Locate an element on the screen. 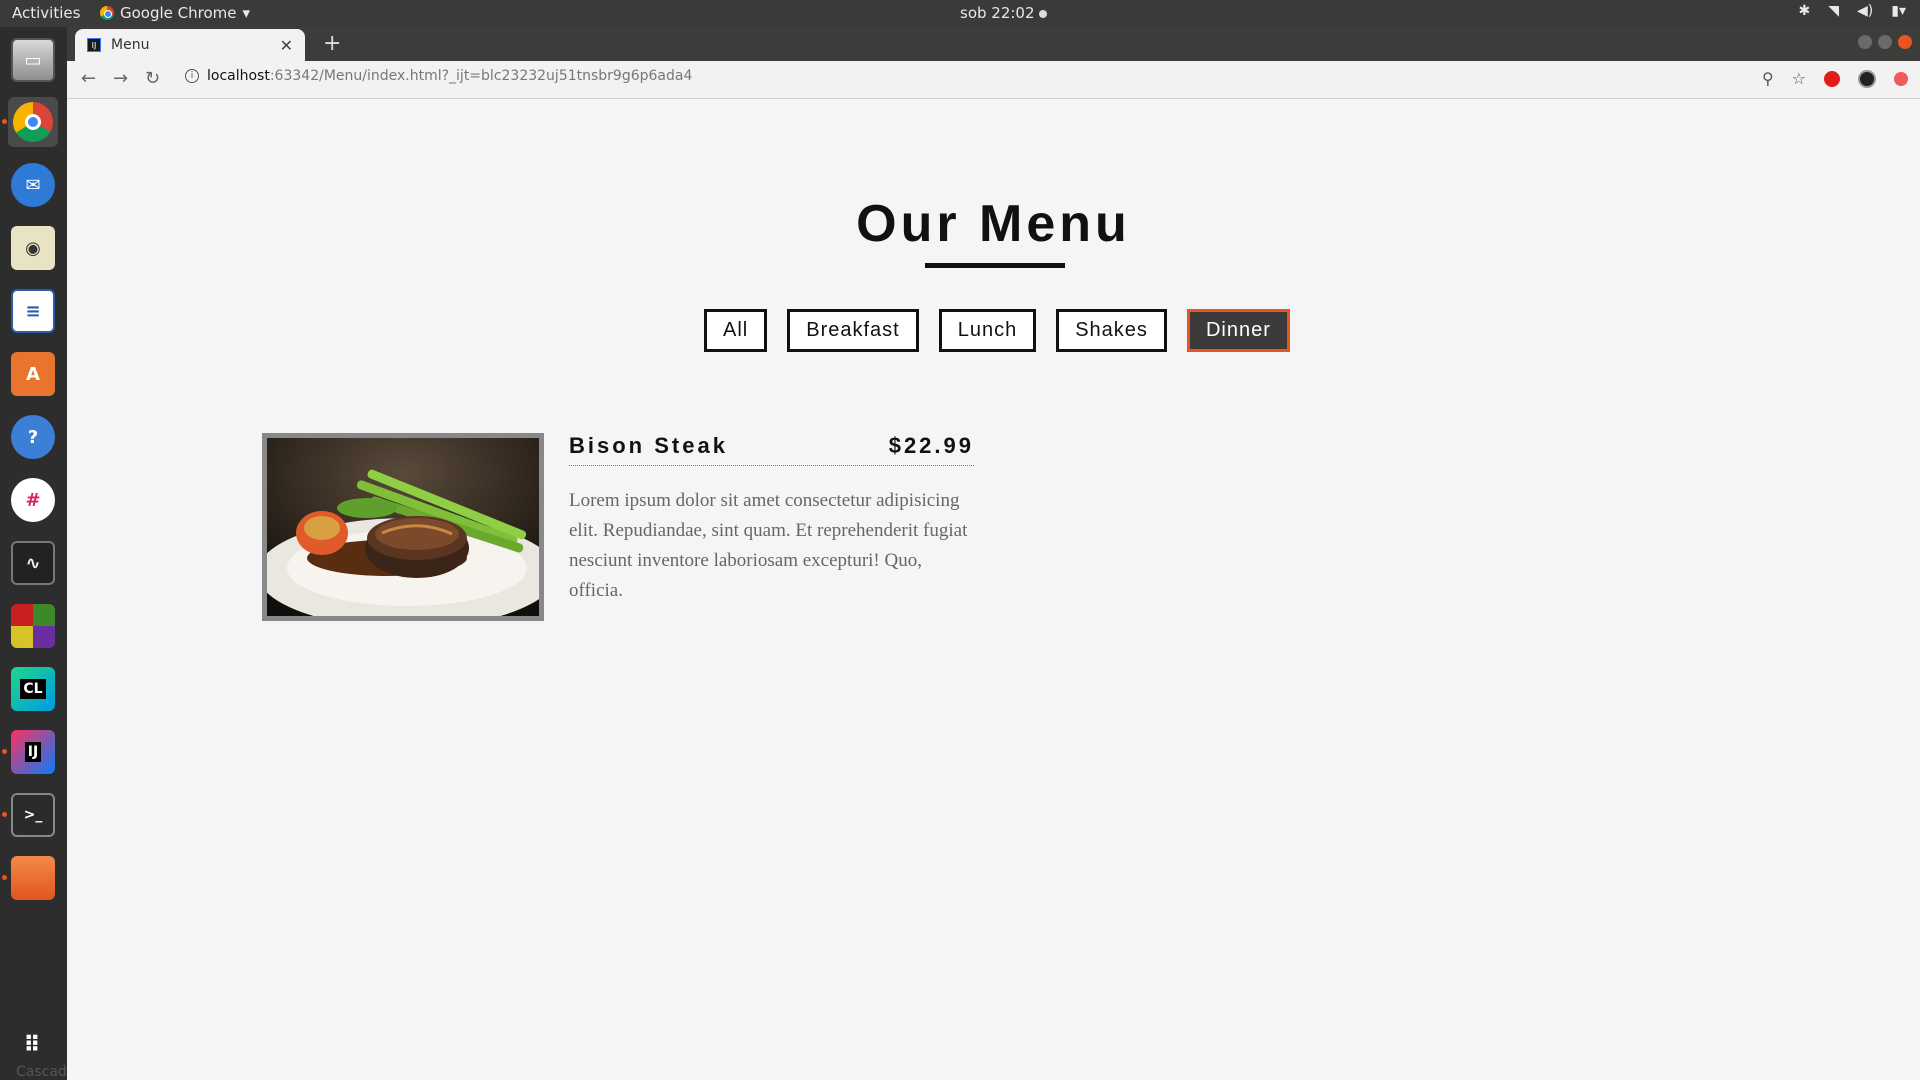  bluetooth-icon: ✱ is located at coordinates (1805, 11).